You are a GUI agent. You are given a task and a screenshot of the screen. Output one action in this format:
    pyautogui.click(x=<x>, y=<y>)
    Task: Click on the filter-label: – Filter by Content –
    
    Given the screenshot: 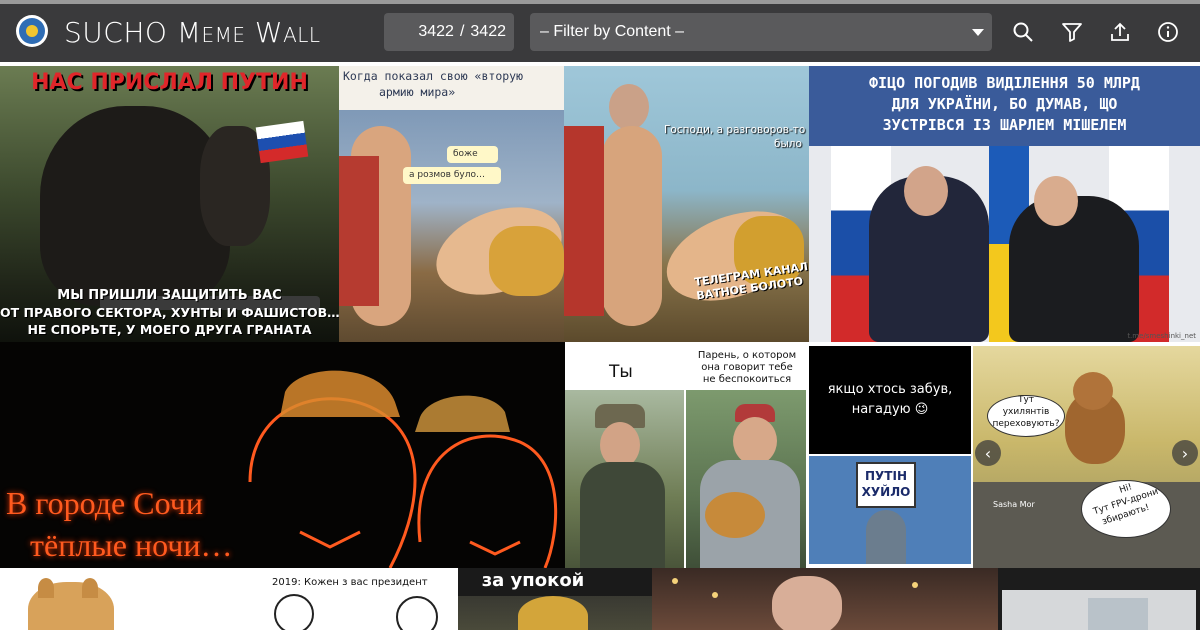 What is the action you would take?
    pyautogui.click(x=612, y=31)
    